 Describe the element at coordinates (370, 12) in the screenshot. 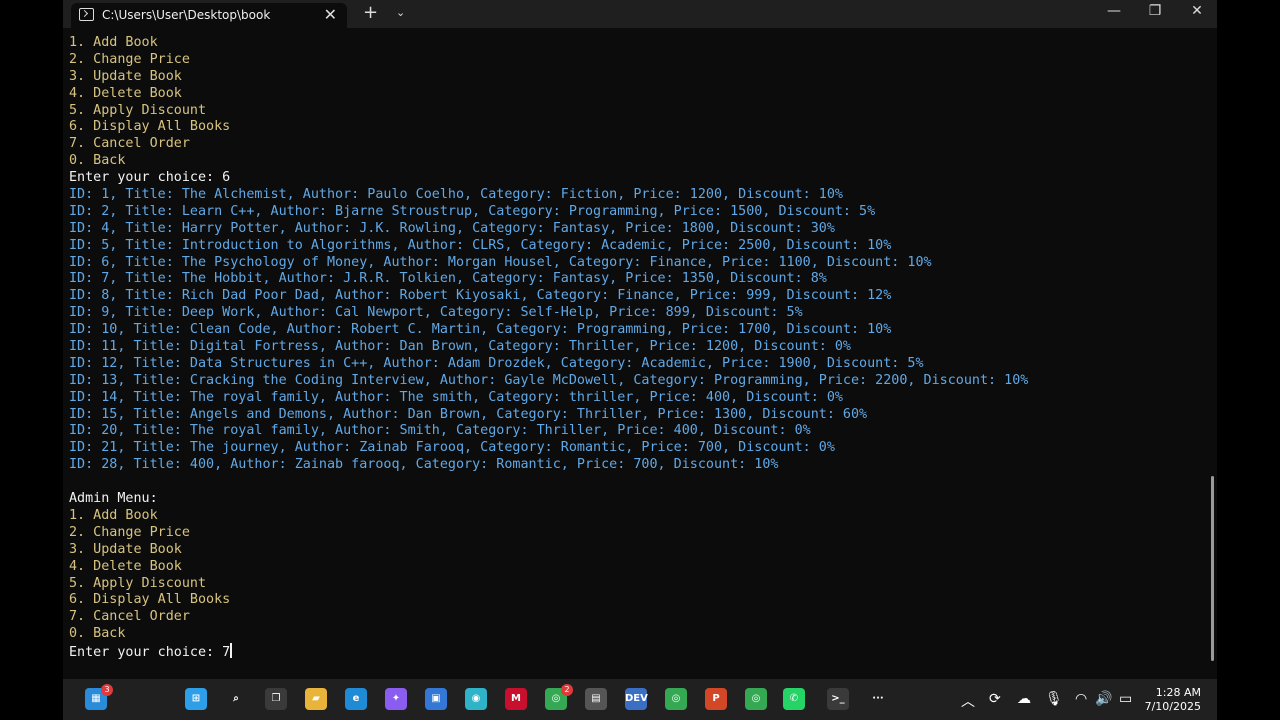

I see `new-tab-button: +` at that location.